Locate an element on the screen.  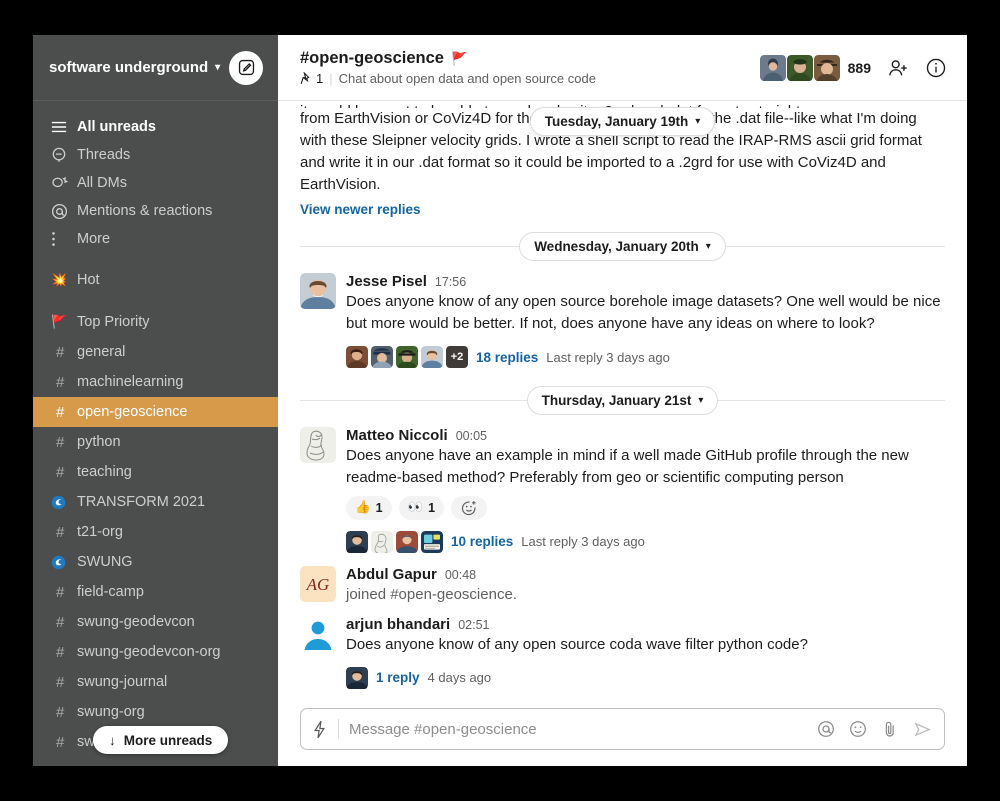
sidebar-item-threads: Threads is located at coordinates (155, 155).